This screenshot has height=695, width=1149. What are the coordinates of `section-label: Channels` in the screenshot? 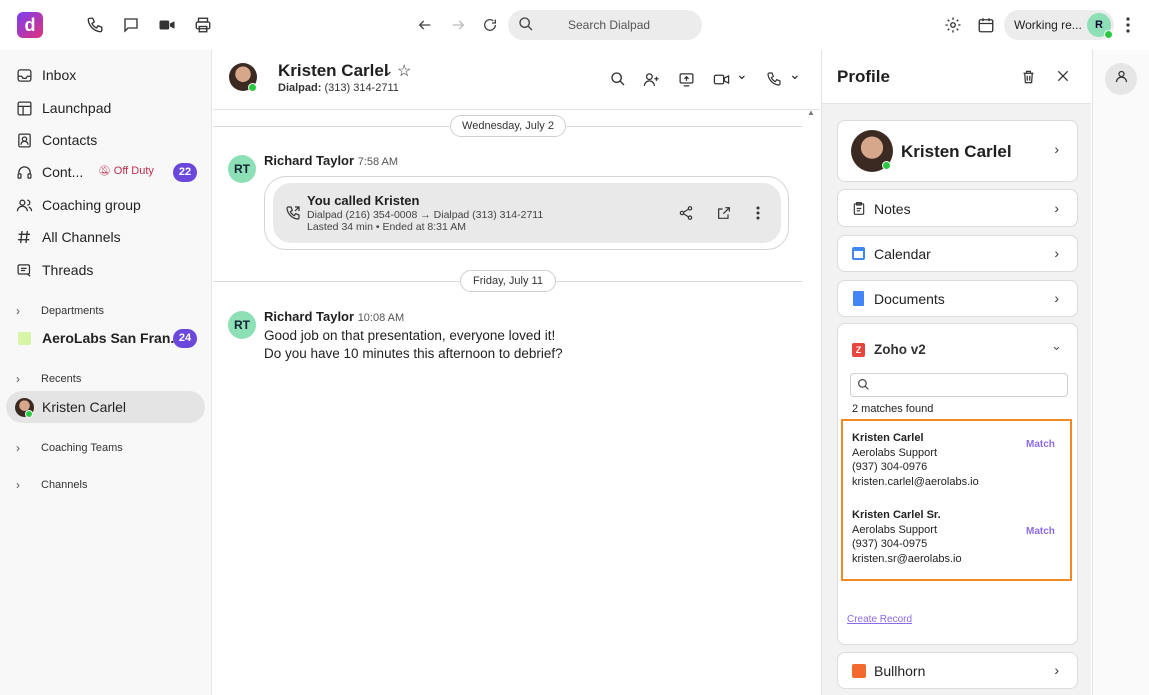 It's located at (64, 485).